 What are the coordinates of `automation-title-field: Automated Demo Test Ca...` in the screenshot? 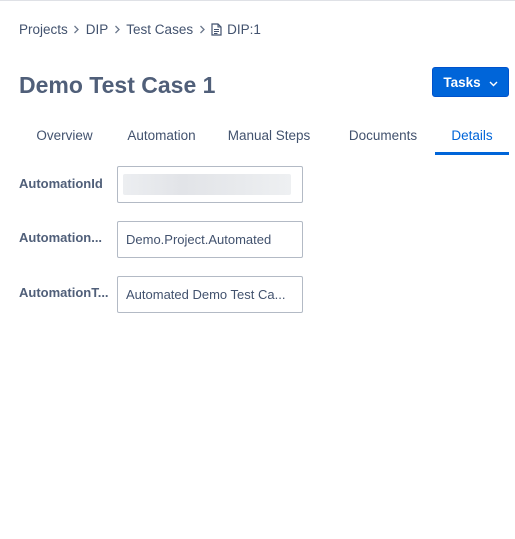 It's located at (210, 294).